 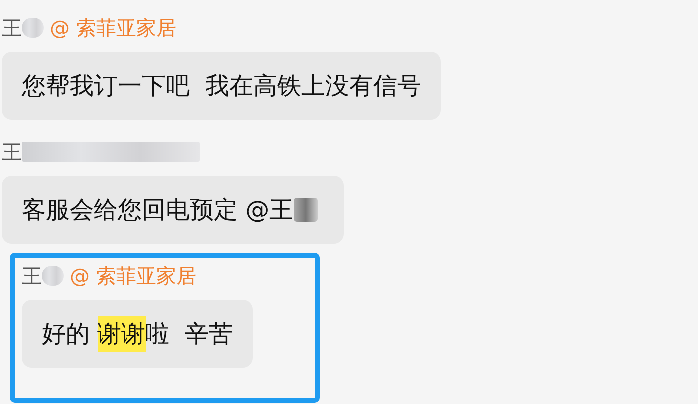 What do you see at coordinates (222, 86) in the screenshot?
I see `message-bubble: 您帮我订一下吧 我在高铁上没有信号` at bounding box center [222, 86].